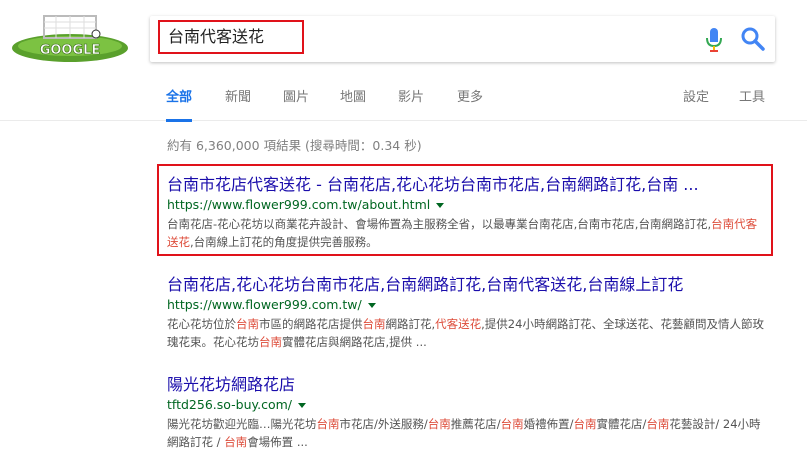 The height and width of the screenshot is (461, 807). What do you see at coordinates (294, 145) in the screenshot?
I see `result-stats: 約有 6,360,000 項結果 (搜尋時間：0.34 秒)` at bounding box center [294, 145].